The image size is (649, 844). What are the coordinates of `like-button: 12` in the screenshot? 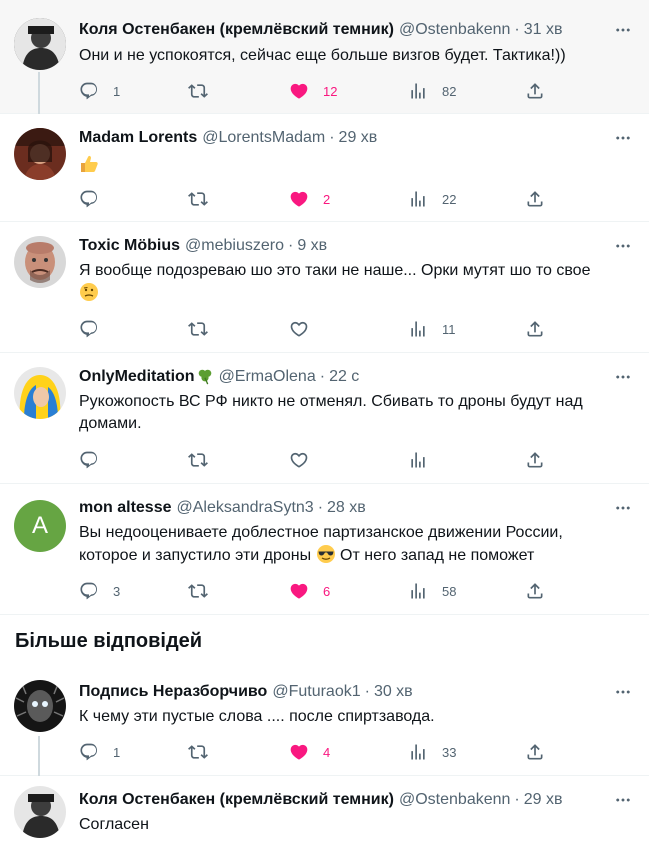 It's located at (313, 91).